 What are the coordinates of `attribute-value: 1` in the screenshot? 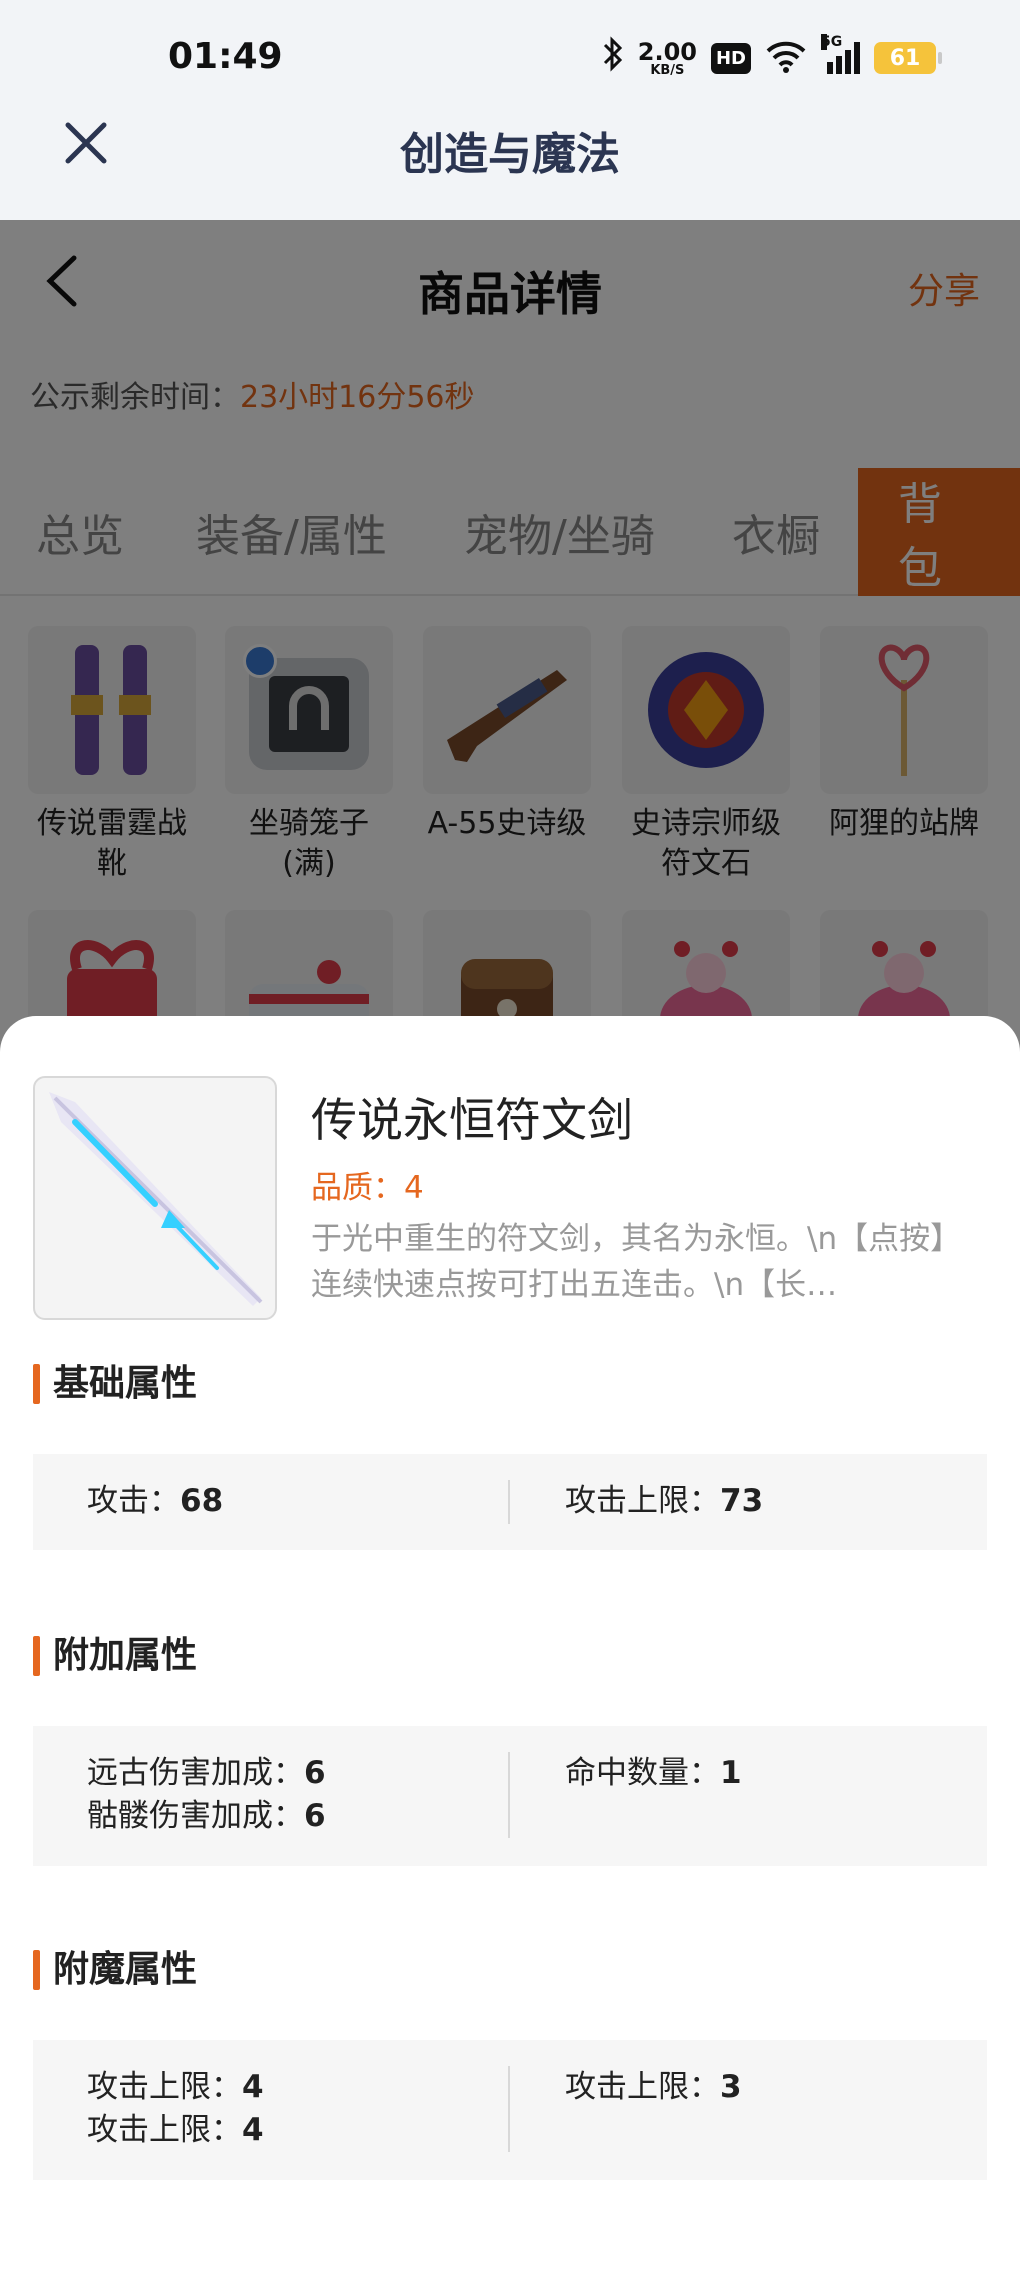 It's located at (731, 1773).